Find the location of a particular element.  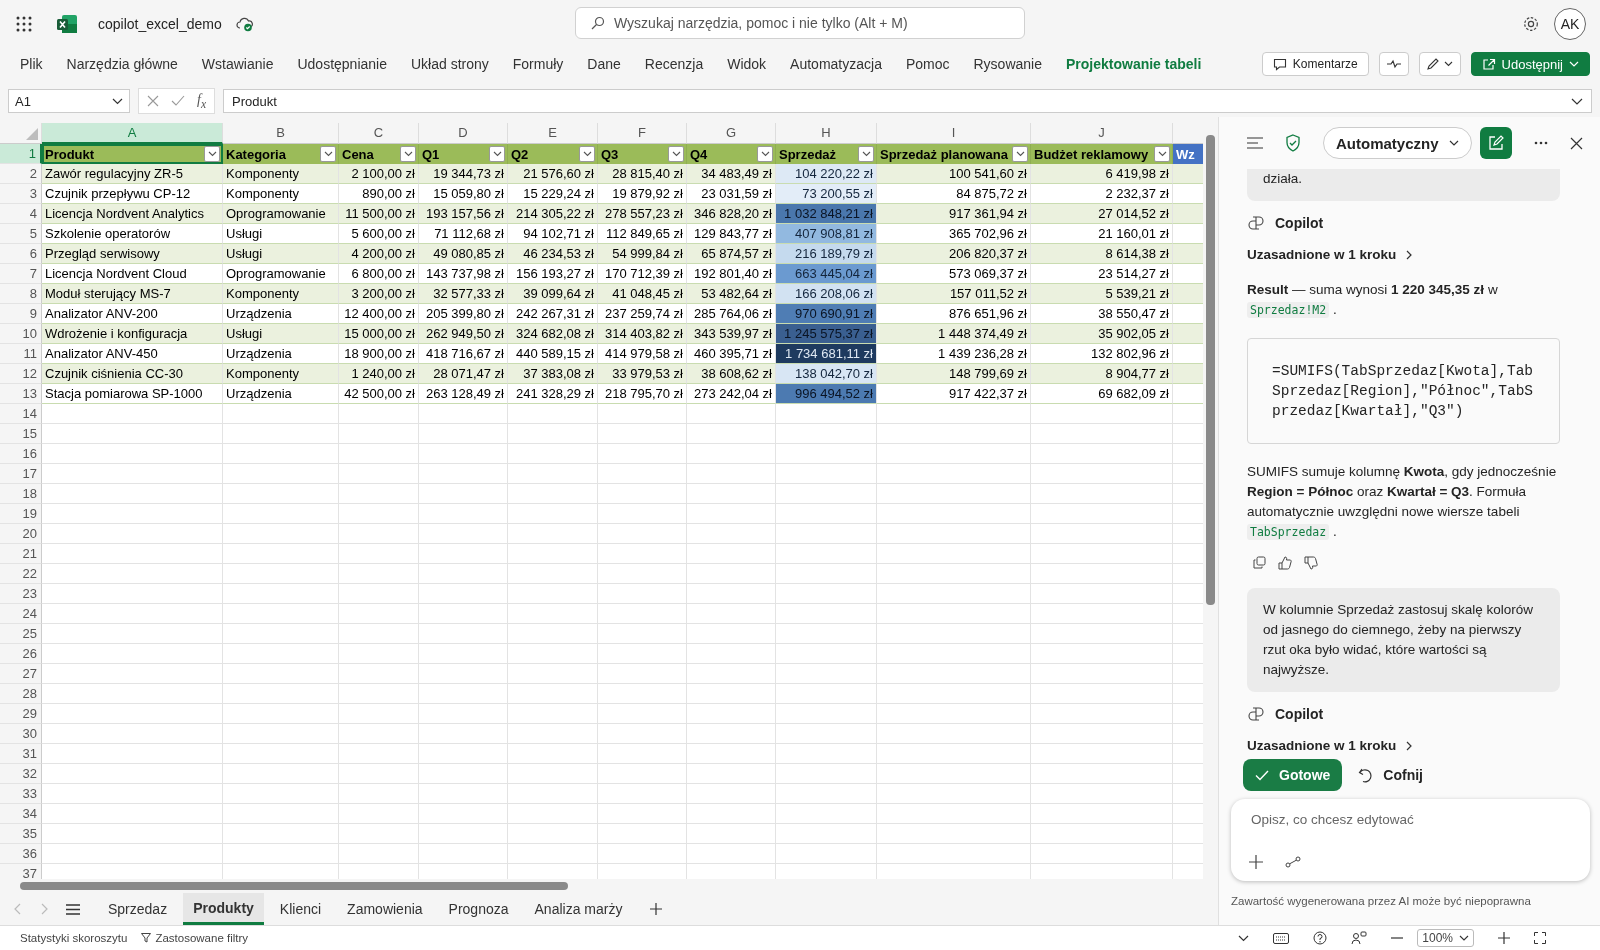

next-sheet-icon is located at coordinates (44, 909).